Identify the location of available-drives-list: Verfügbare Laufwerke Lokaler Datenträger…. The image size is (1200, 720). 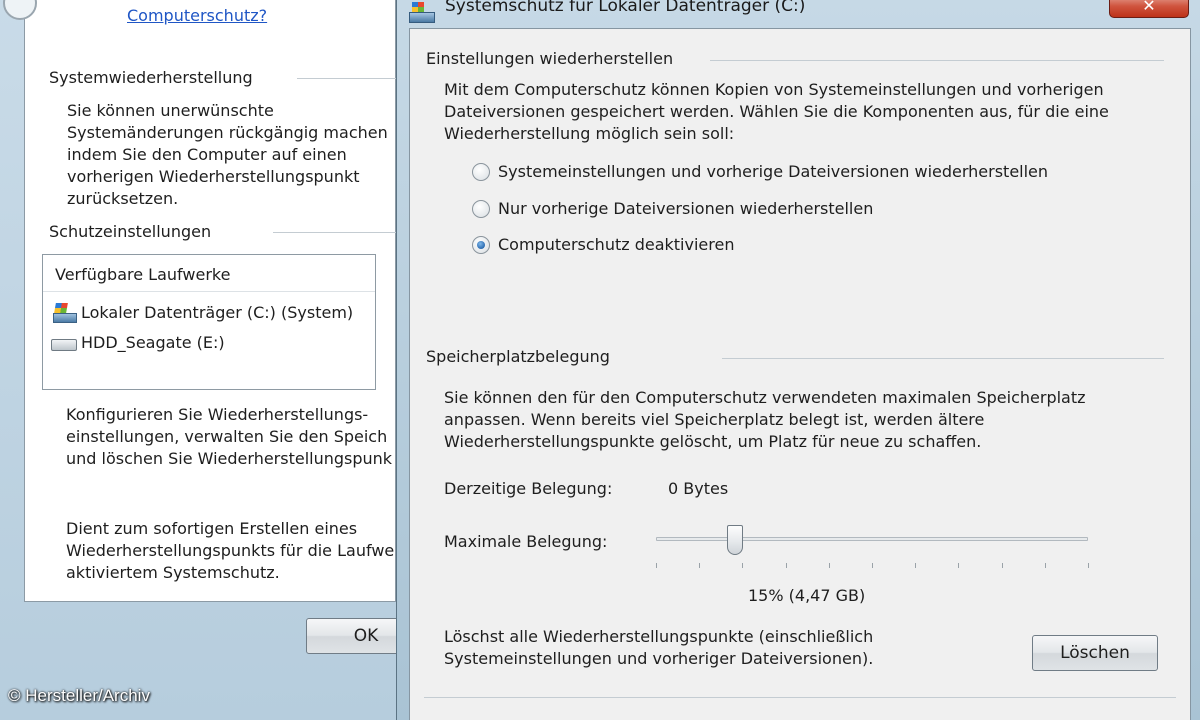
(209, 322).